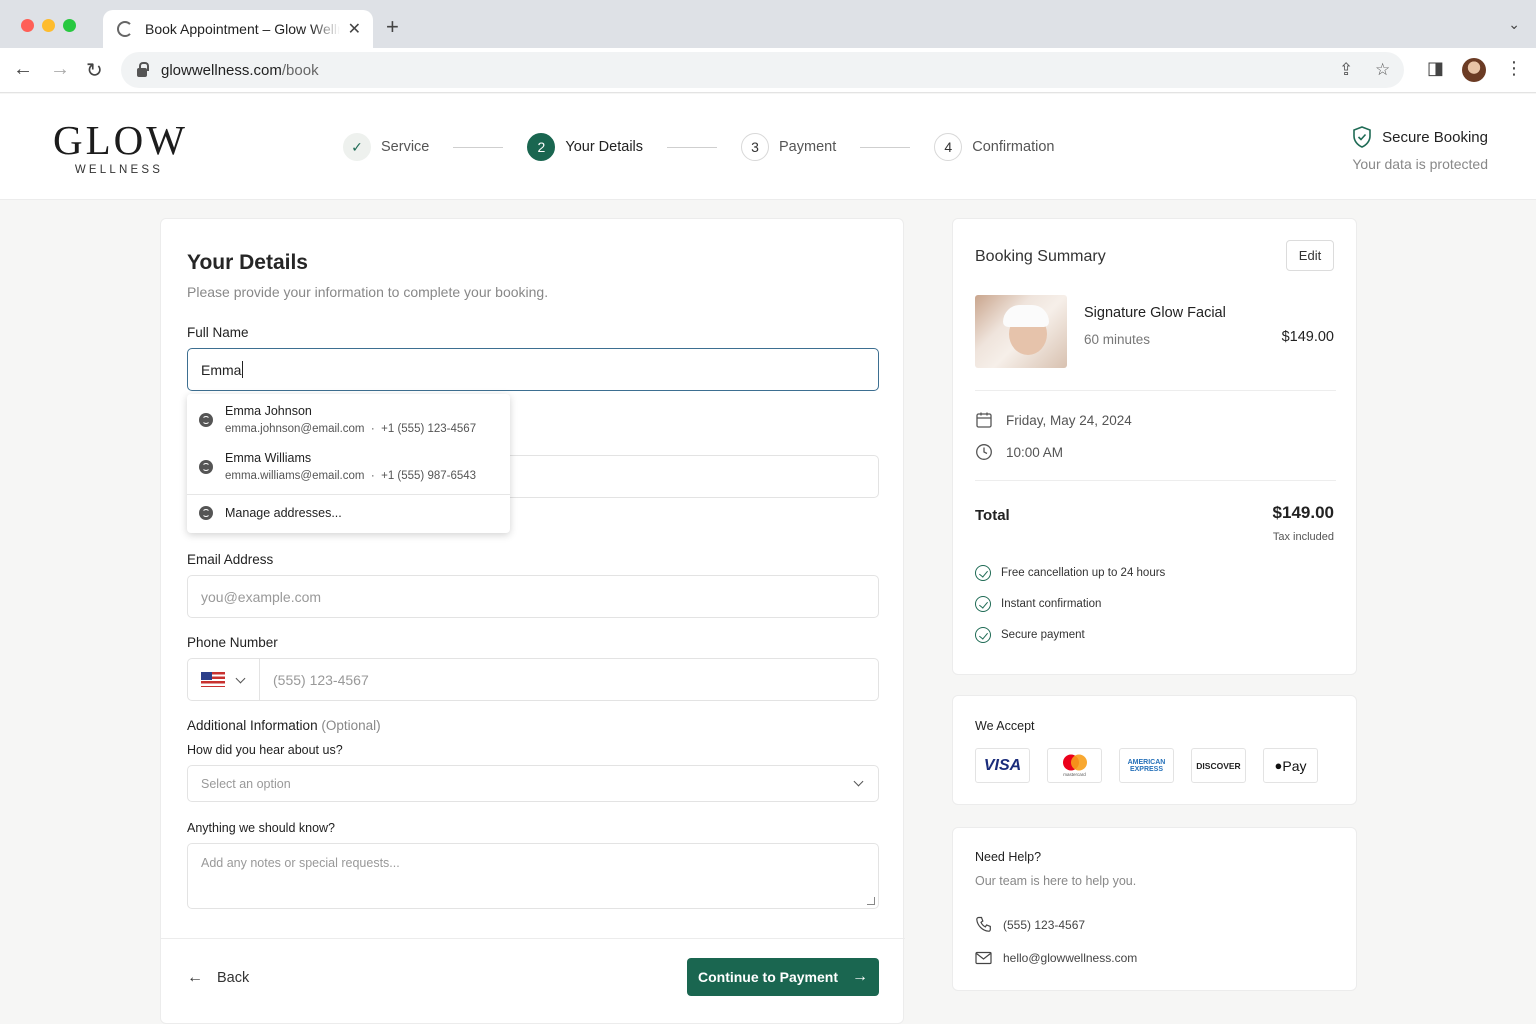 The height and width of the screenshot is (1024, 1536). I want to click on summary-title: Booking Summary, so click(1040, 256).